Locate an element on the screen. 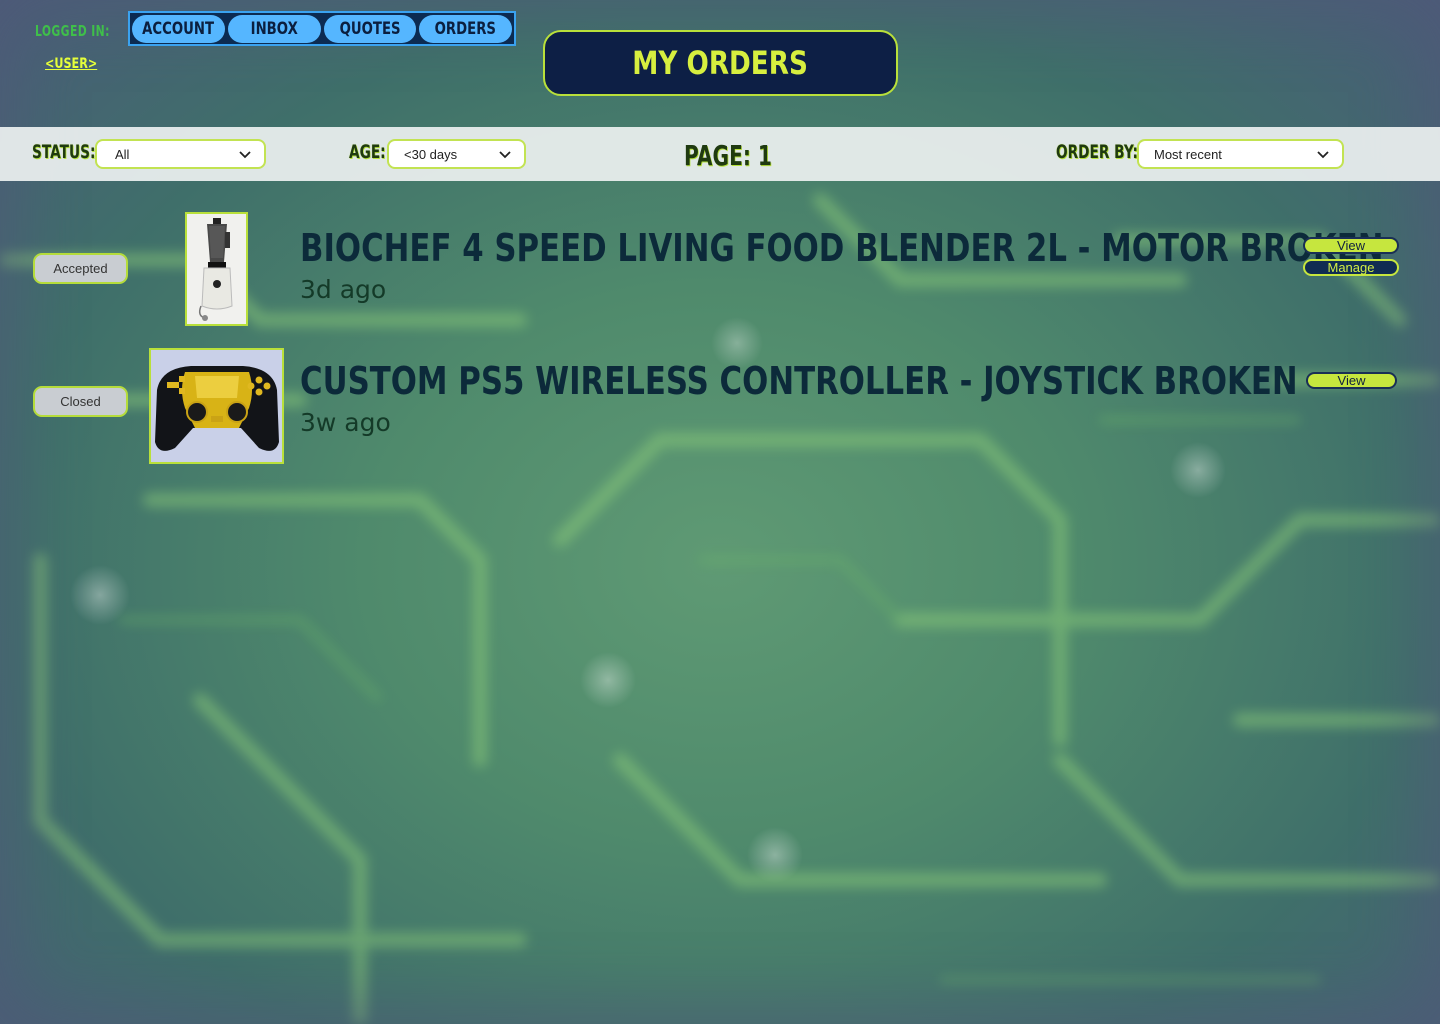 This screenshot has width=1440, height=1024. blender-illustration is located at coordinates (216, 269).